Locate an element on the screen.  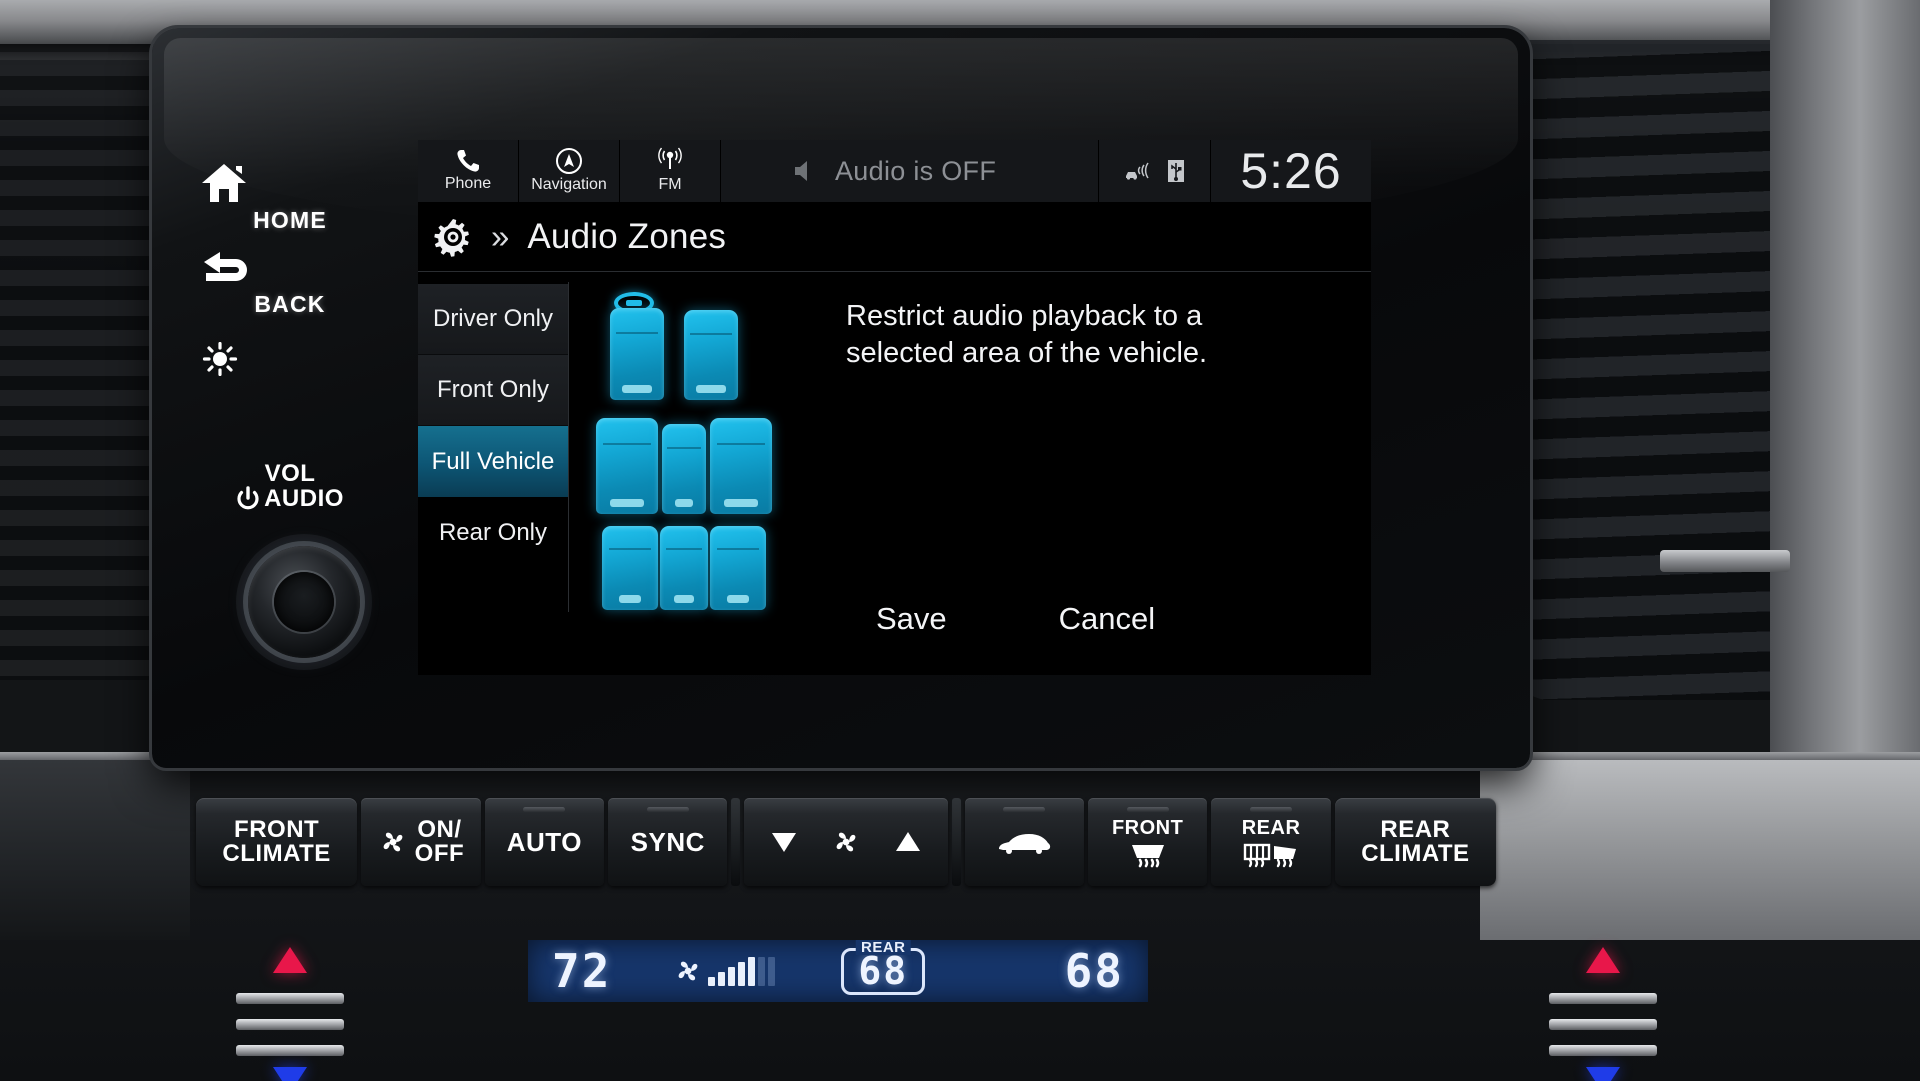
third-row-right is located at coordinates (738, 568).